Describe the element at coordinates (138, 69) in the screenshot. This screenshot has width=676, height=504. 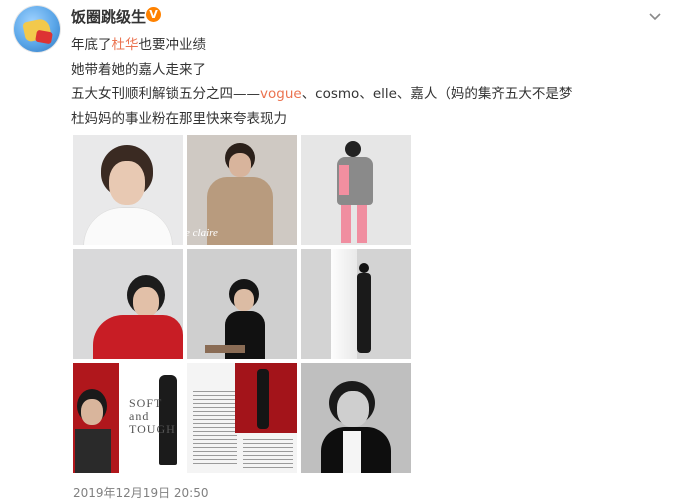
I see `post-text-segment: 她带着她的嘉人走来了` at that location.